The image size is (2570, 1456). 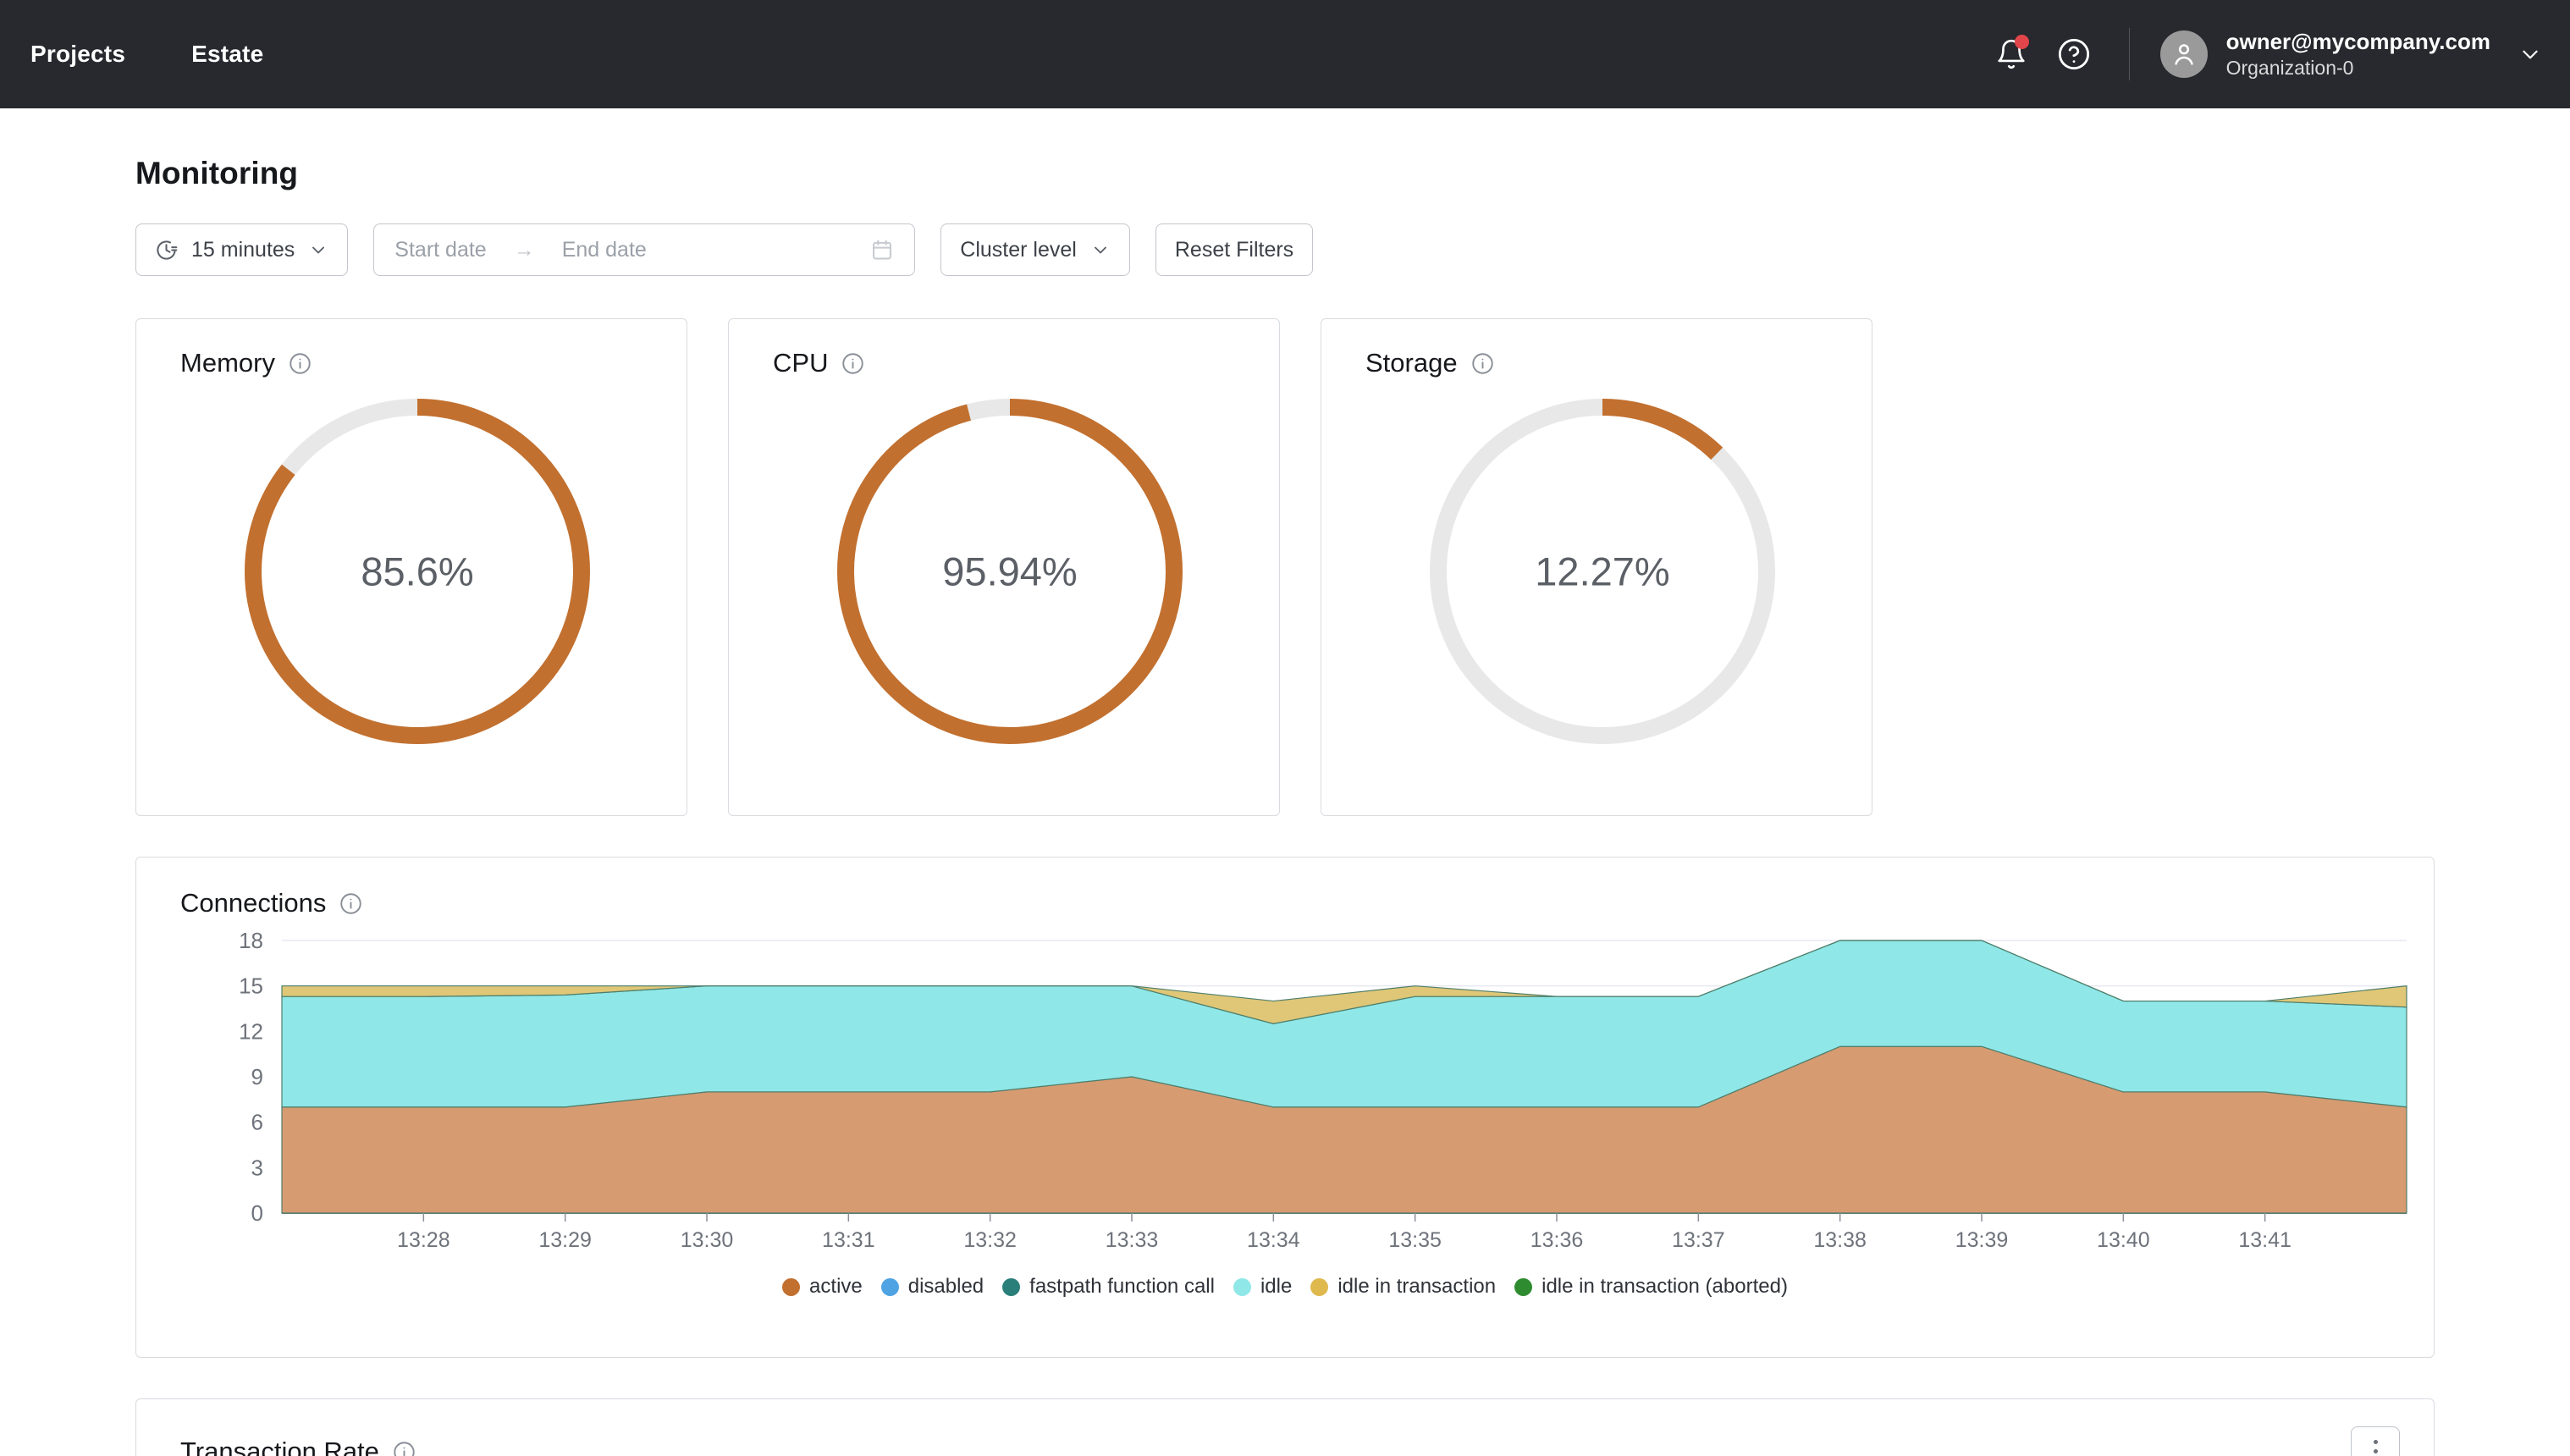 I want to click on x-axis-tick-label: 13:40, so click(x=2123, y=1240).